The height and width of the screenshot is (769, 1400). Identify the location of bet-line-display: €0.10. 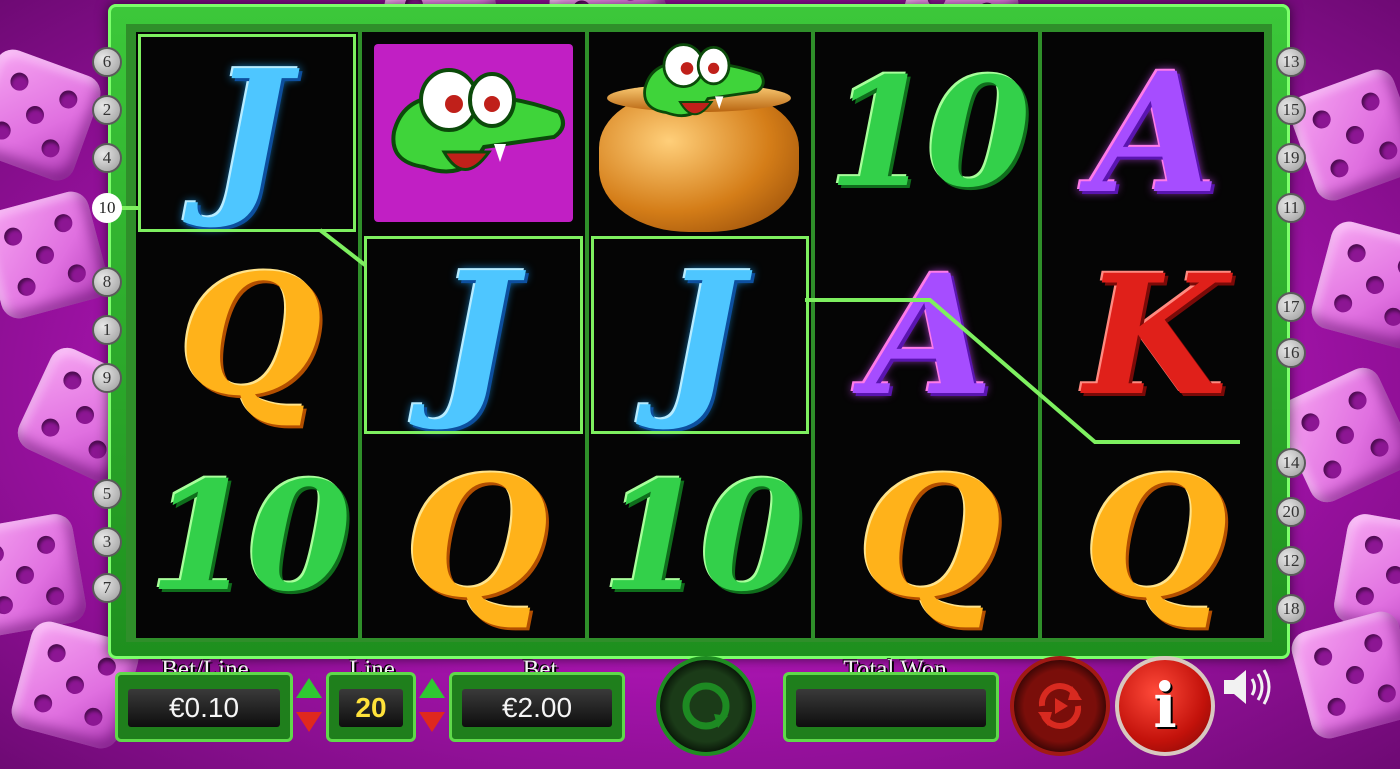
(204, 707).